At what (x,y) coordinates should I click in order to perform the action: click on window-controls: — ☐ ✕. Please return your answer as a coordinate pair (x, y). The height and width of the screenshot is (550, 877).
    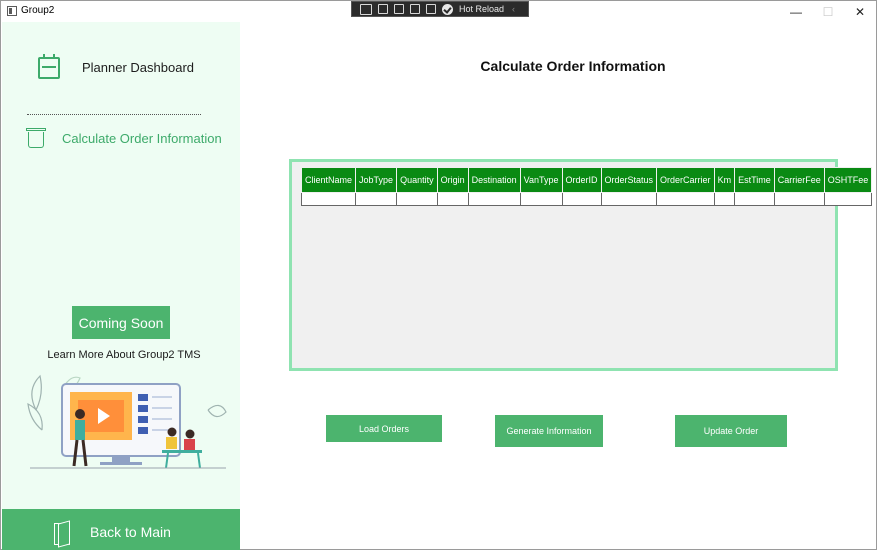
    Looking at the image, I should click on (828, 11).